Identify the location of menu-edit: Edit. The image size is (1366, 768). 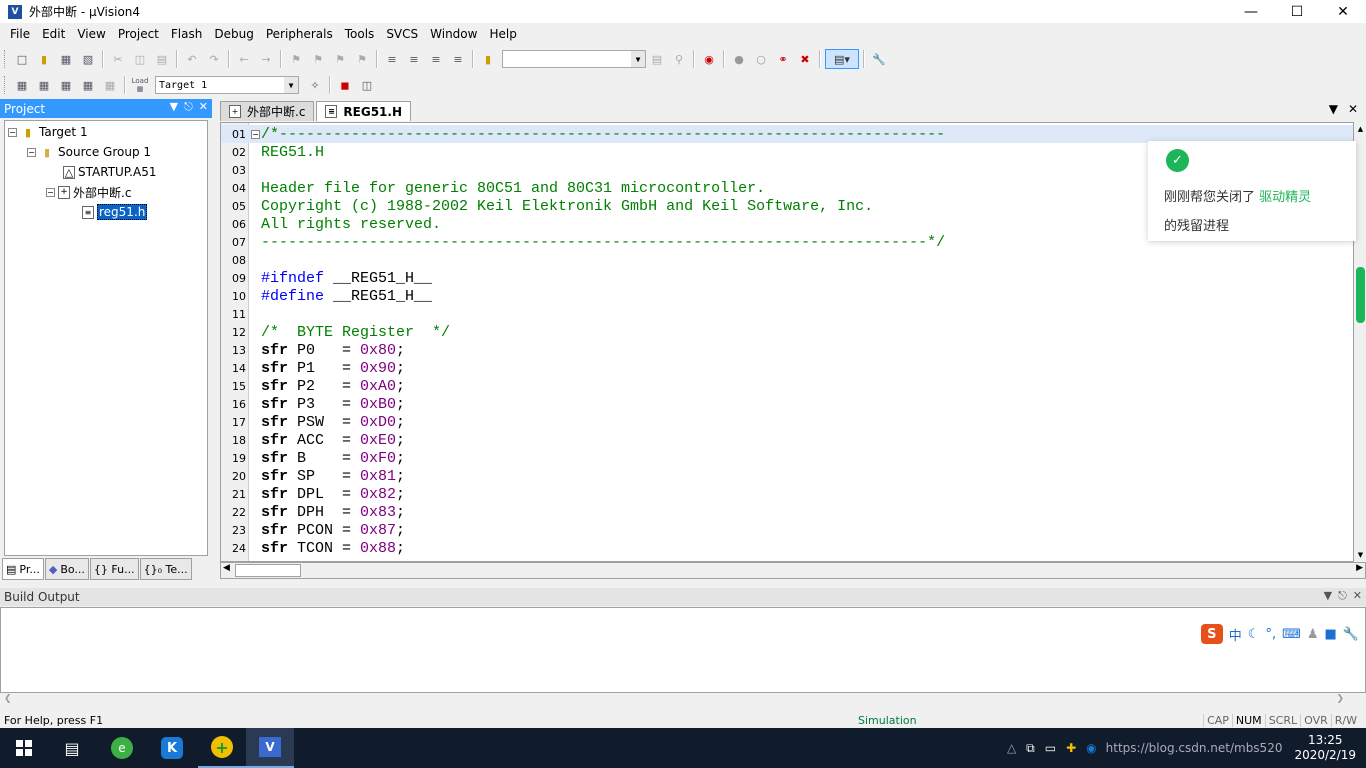
(53, 34).